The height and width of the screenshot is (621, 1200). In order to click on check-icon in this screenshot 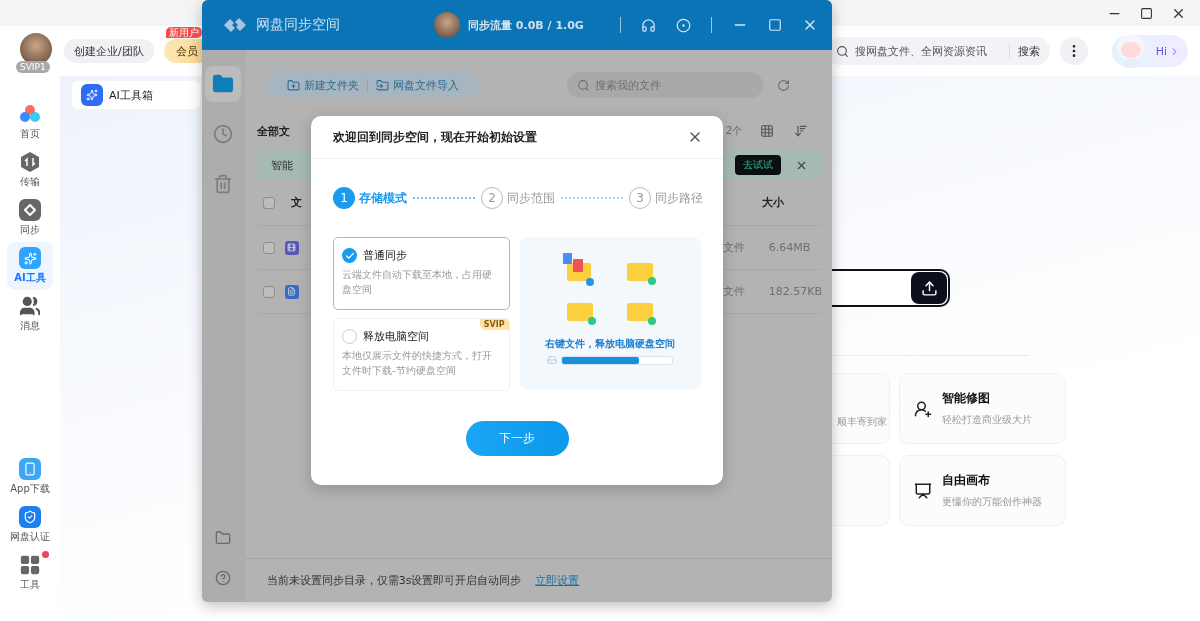, I will do `click(349, 255)`.